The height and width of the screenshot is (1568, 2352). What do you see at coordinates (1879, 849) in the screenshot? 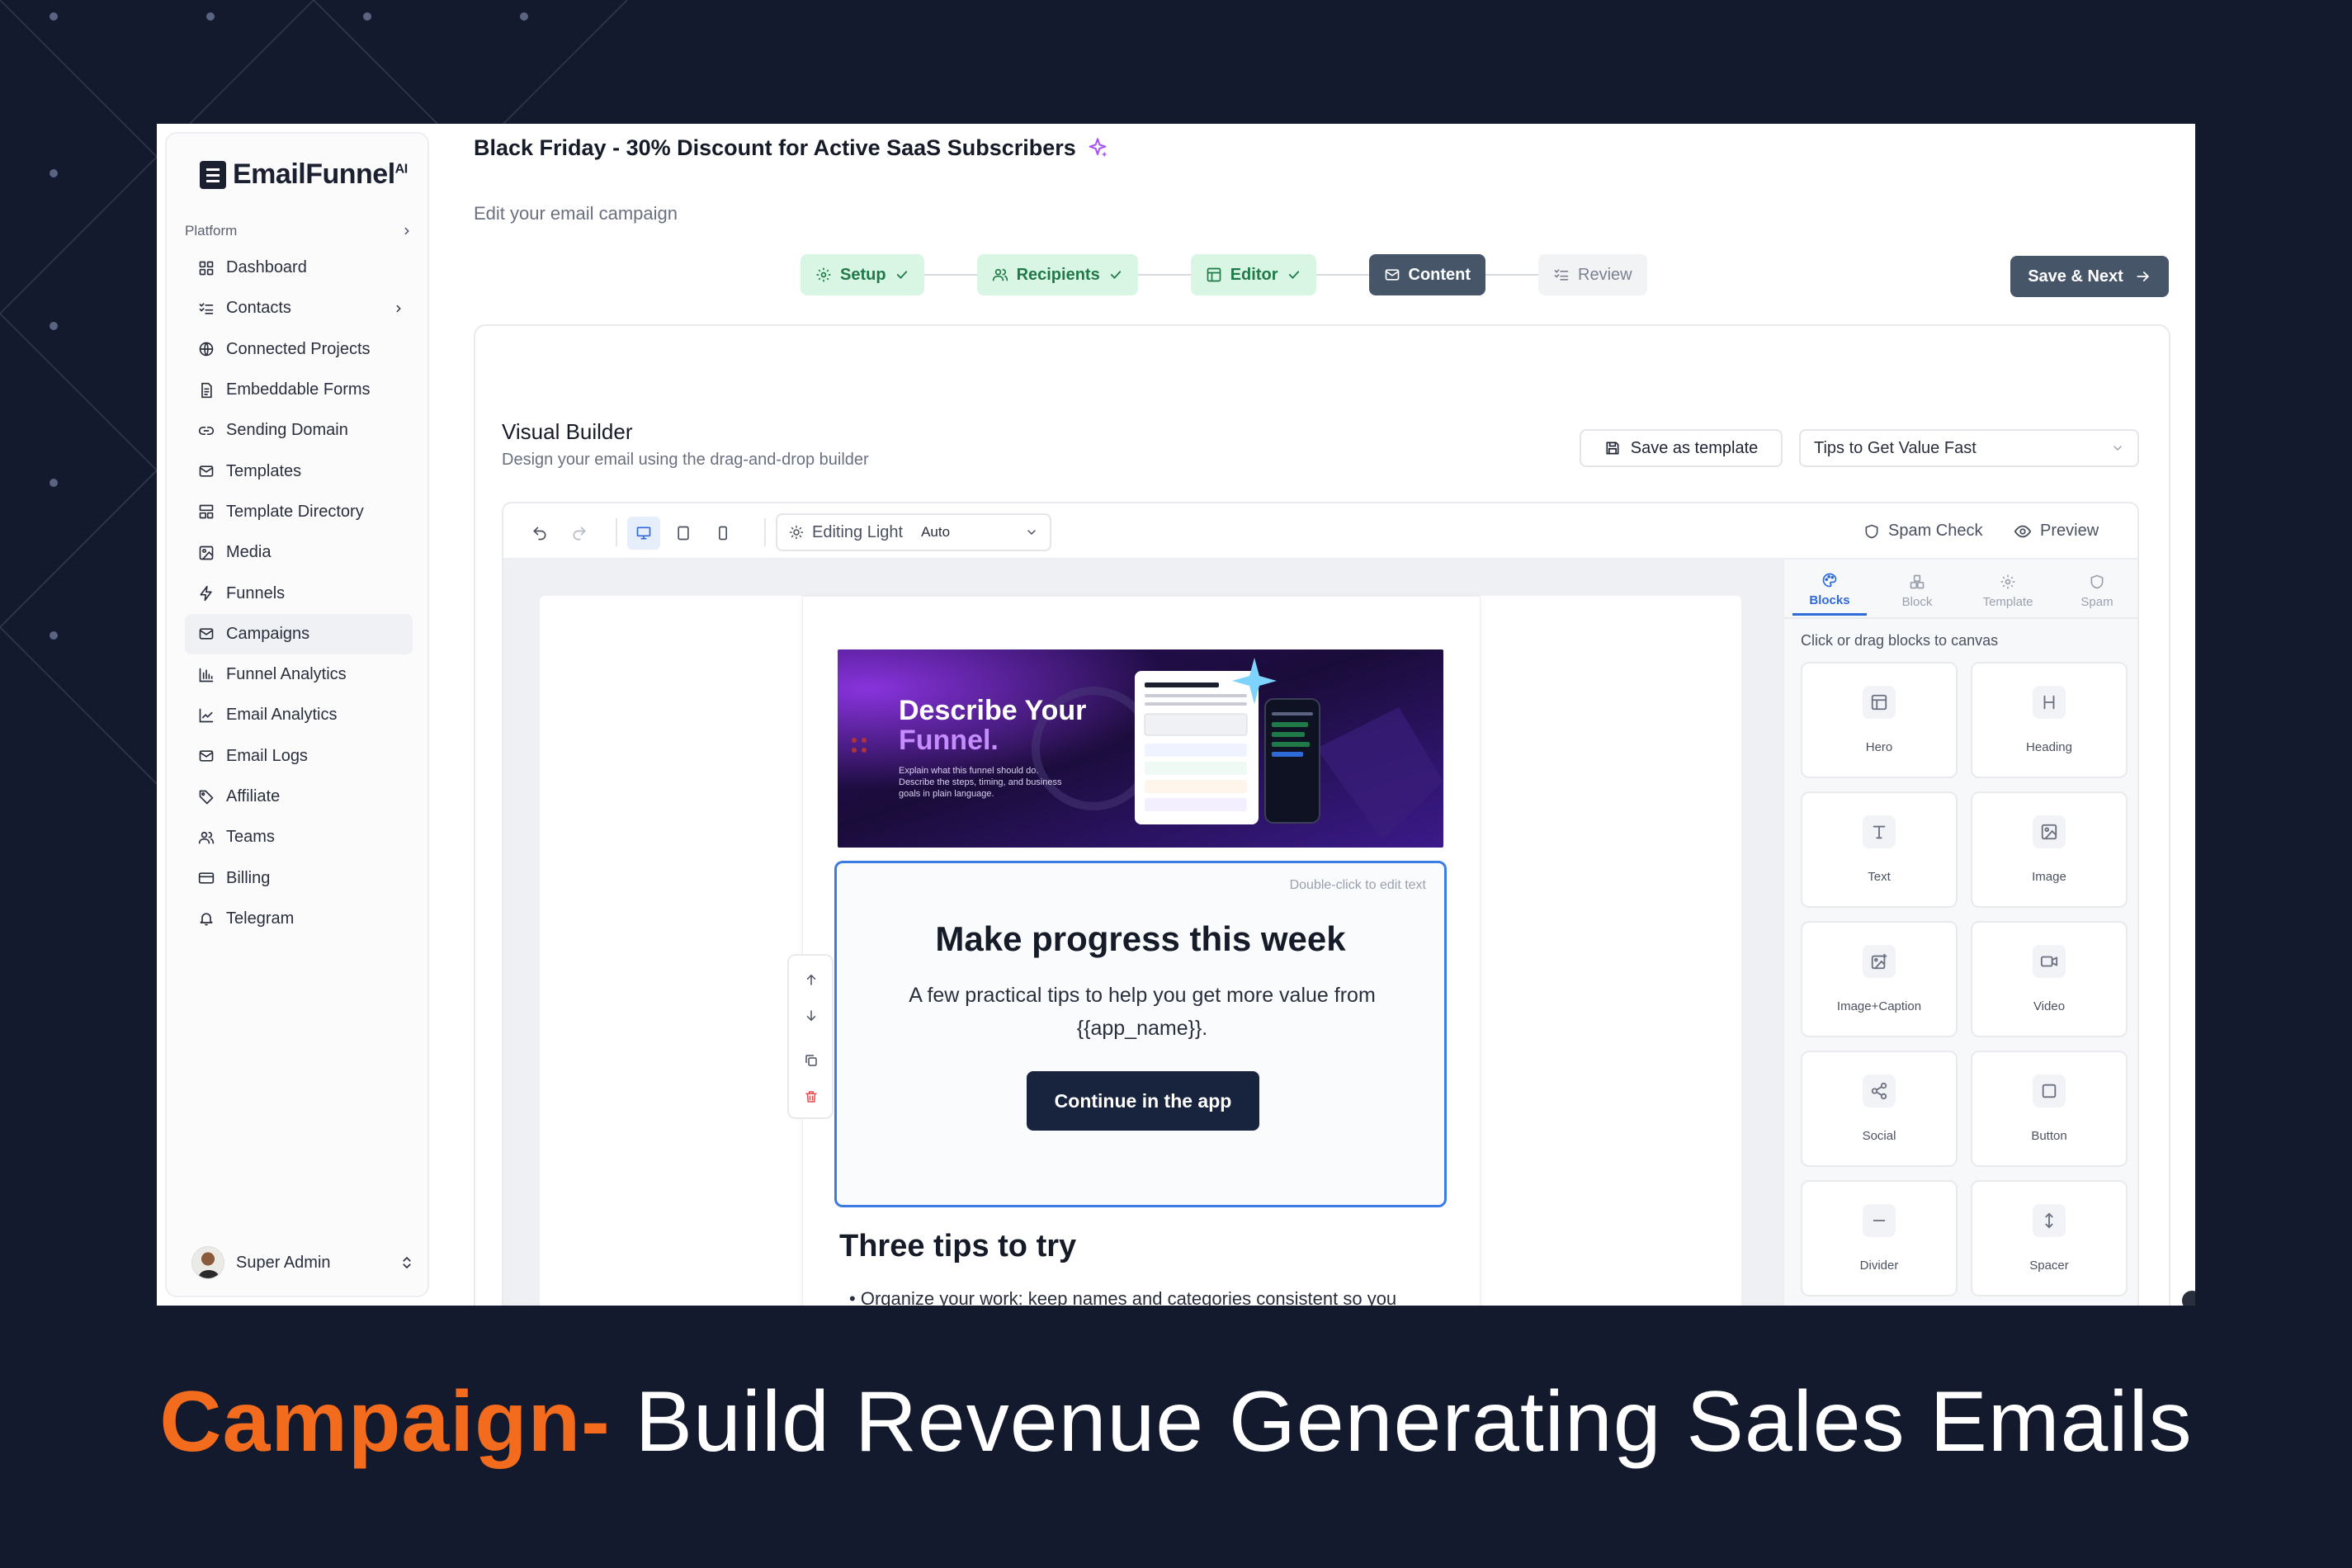
I see `block-text: Text` at bounding box center [1879, 849].